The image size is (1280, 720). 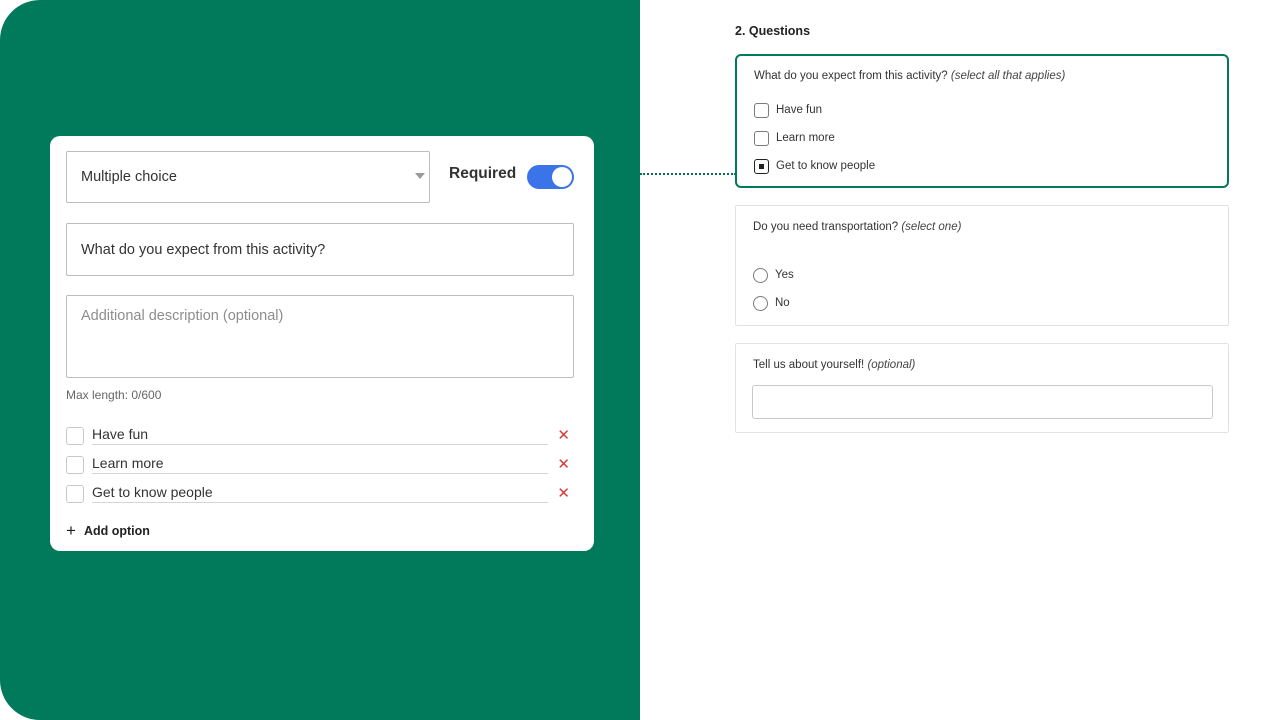 I want to click on radio-label: Yes, so click(x=784, y=275).